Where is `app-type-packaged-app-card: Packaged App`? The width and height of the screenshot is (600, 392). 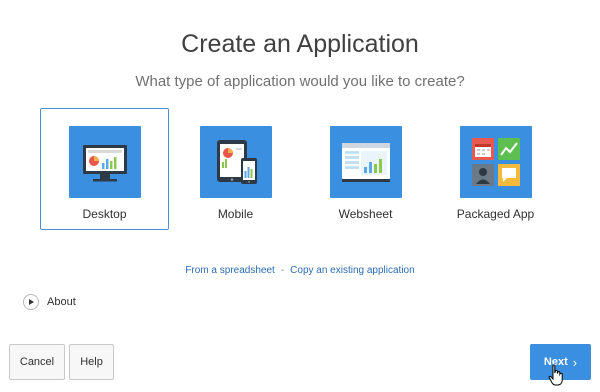
app-type-packaged-app-card: Packaged App is located at coordinates (495, 169).